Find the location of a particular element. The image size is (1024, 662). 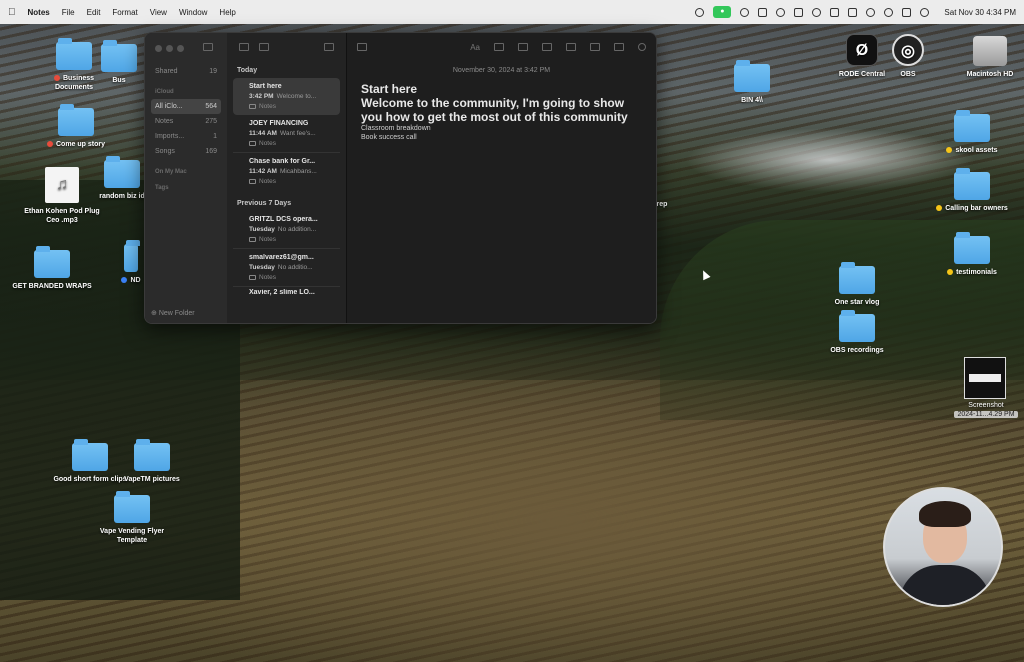

desktop-disk-macintosh-hd: Macintosh HD is located at coordinates (987, 57).